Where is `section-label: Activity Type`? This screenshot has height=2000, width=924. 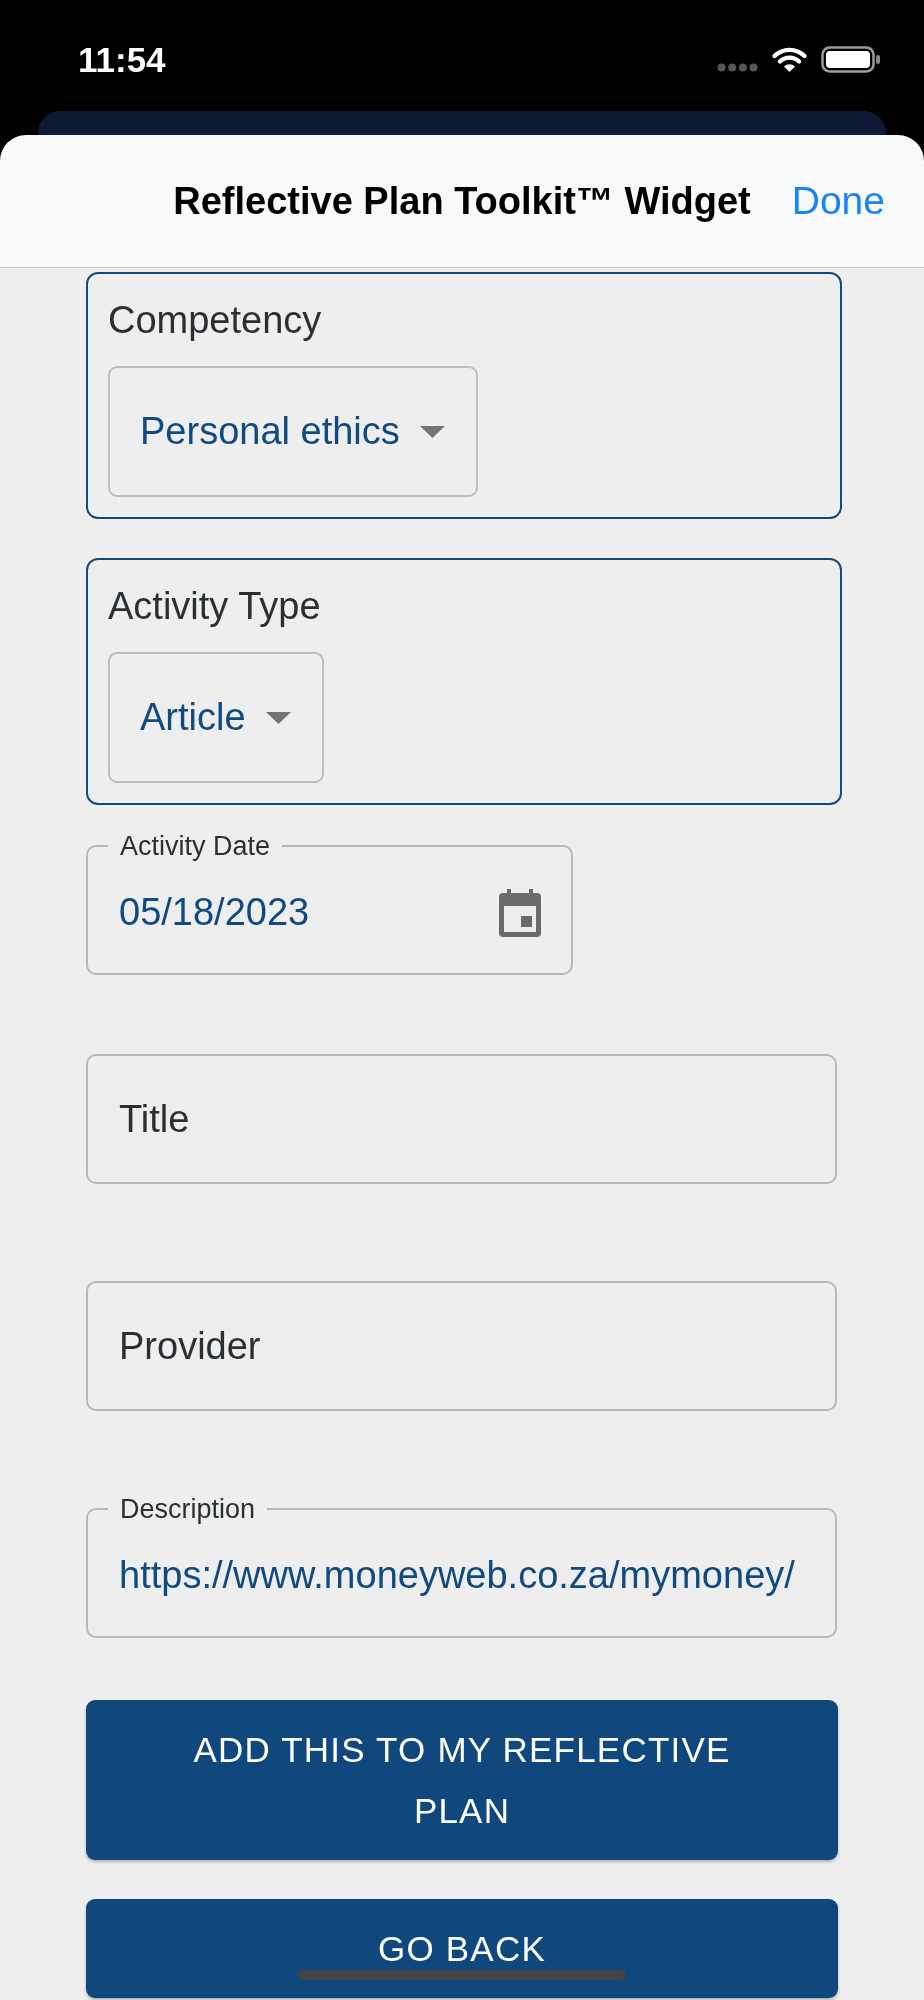 section-label: Activity Type is located at coordinates (214, 606).